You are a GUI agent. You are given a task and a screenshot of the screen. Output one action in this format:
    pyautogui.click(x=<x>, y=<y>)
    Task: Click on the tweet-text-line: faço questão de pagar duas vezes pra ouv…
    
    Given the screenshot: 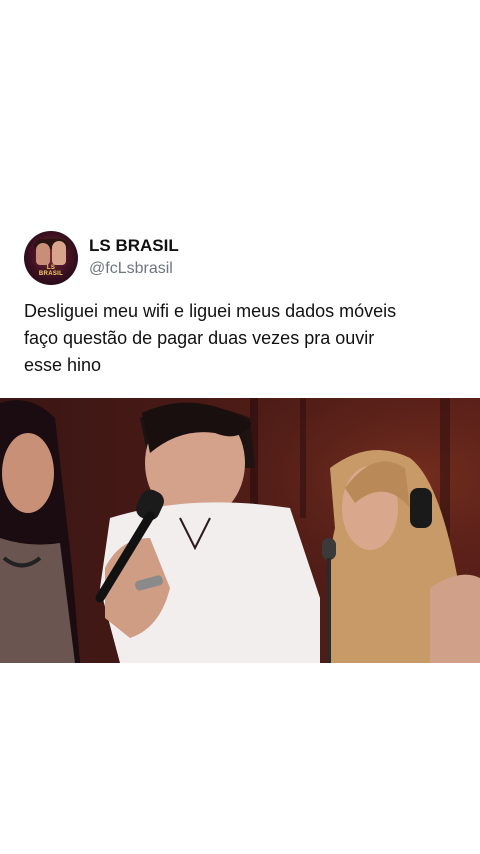 What is the action you would take?
    pyautogui.click(x=199, y=338)
    